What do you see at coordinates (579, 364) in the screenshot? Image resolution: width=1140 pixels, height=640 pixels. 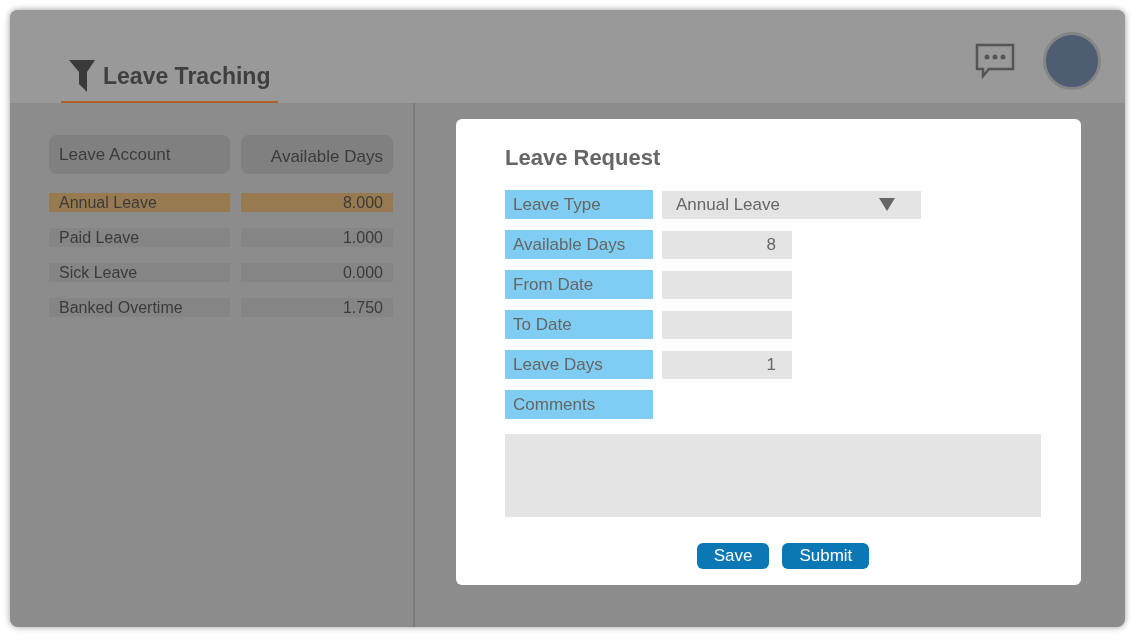 I see `field-label: Leave Days` at bounding box center [579, 364].